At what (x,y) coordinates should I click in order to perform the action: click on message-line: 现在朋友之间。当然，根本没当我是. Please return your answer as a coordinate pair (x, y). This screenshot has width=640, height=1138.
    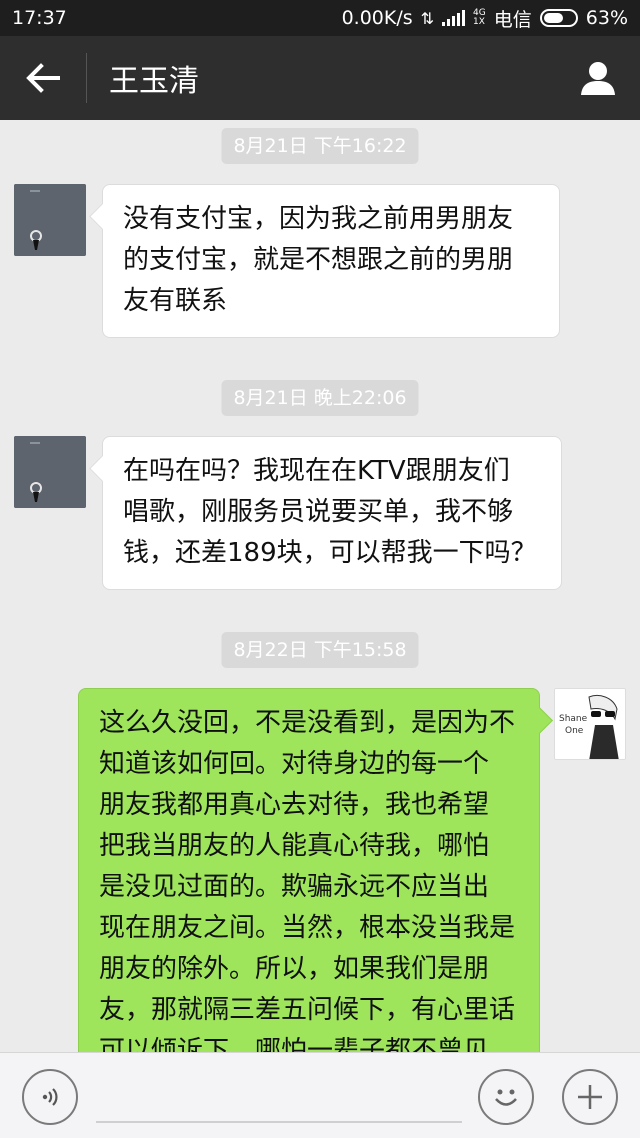
    Looking at the image, I should click on (307, 928).